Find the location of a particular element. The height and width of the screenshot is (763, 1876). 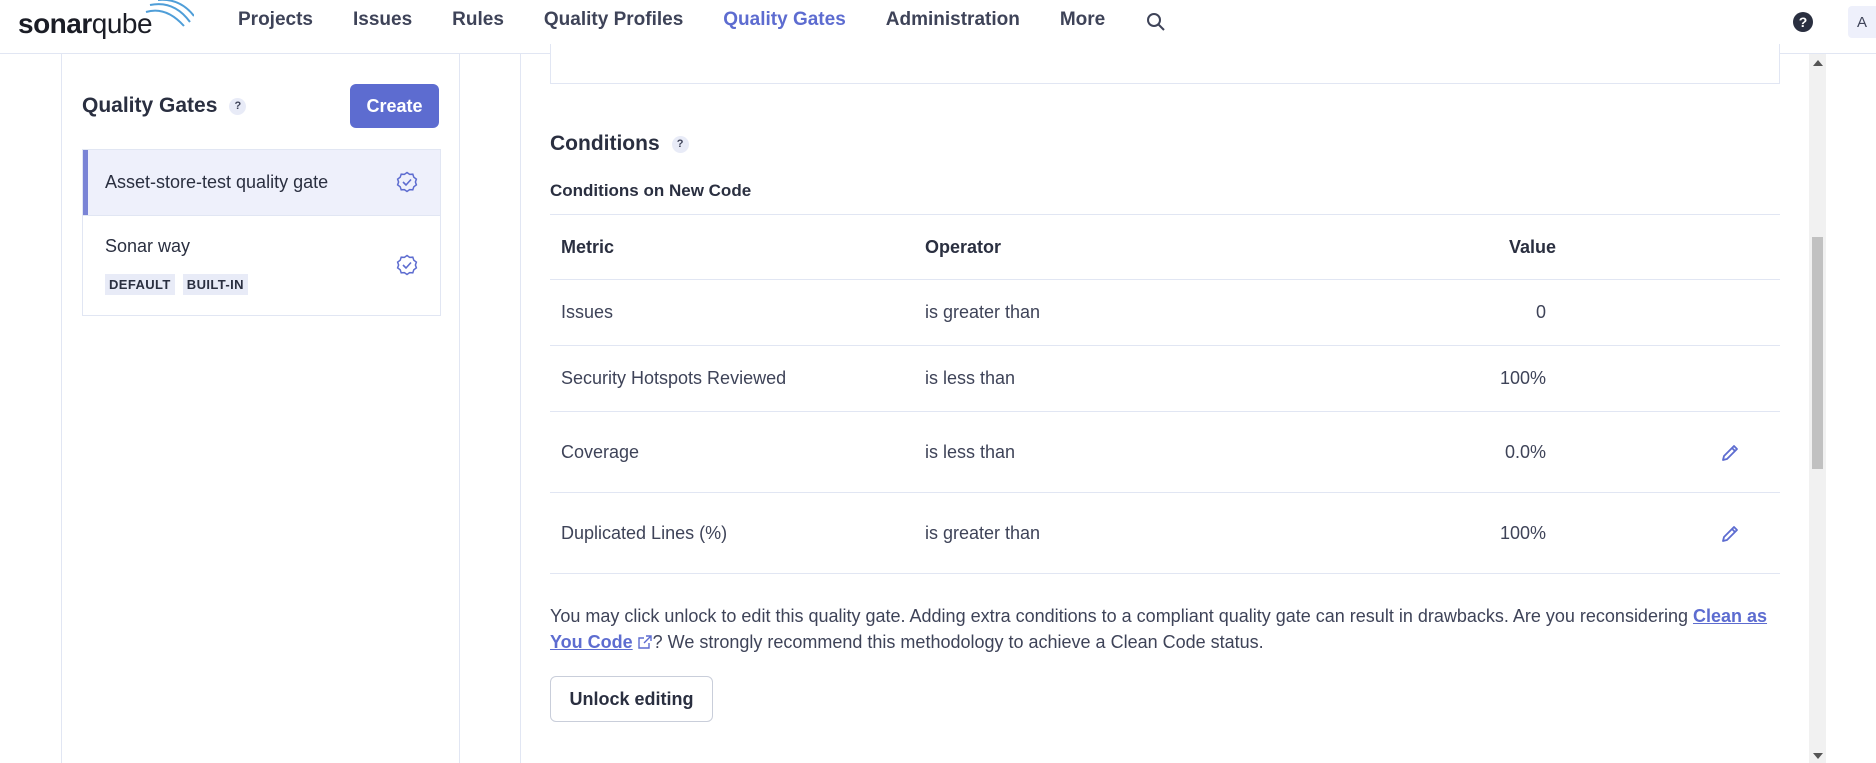

value-cell: 0 is located at coordinates (1467, 312).